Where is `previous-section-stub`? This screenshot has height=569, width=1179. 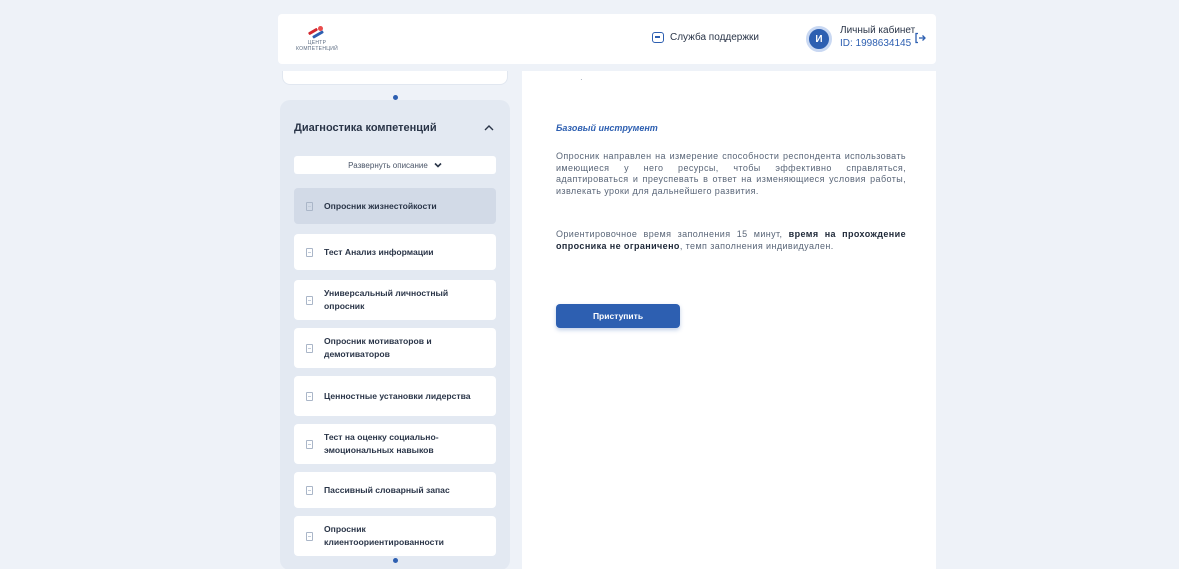
previous-section-stub is located at coordinates (395, 78).